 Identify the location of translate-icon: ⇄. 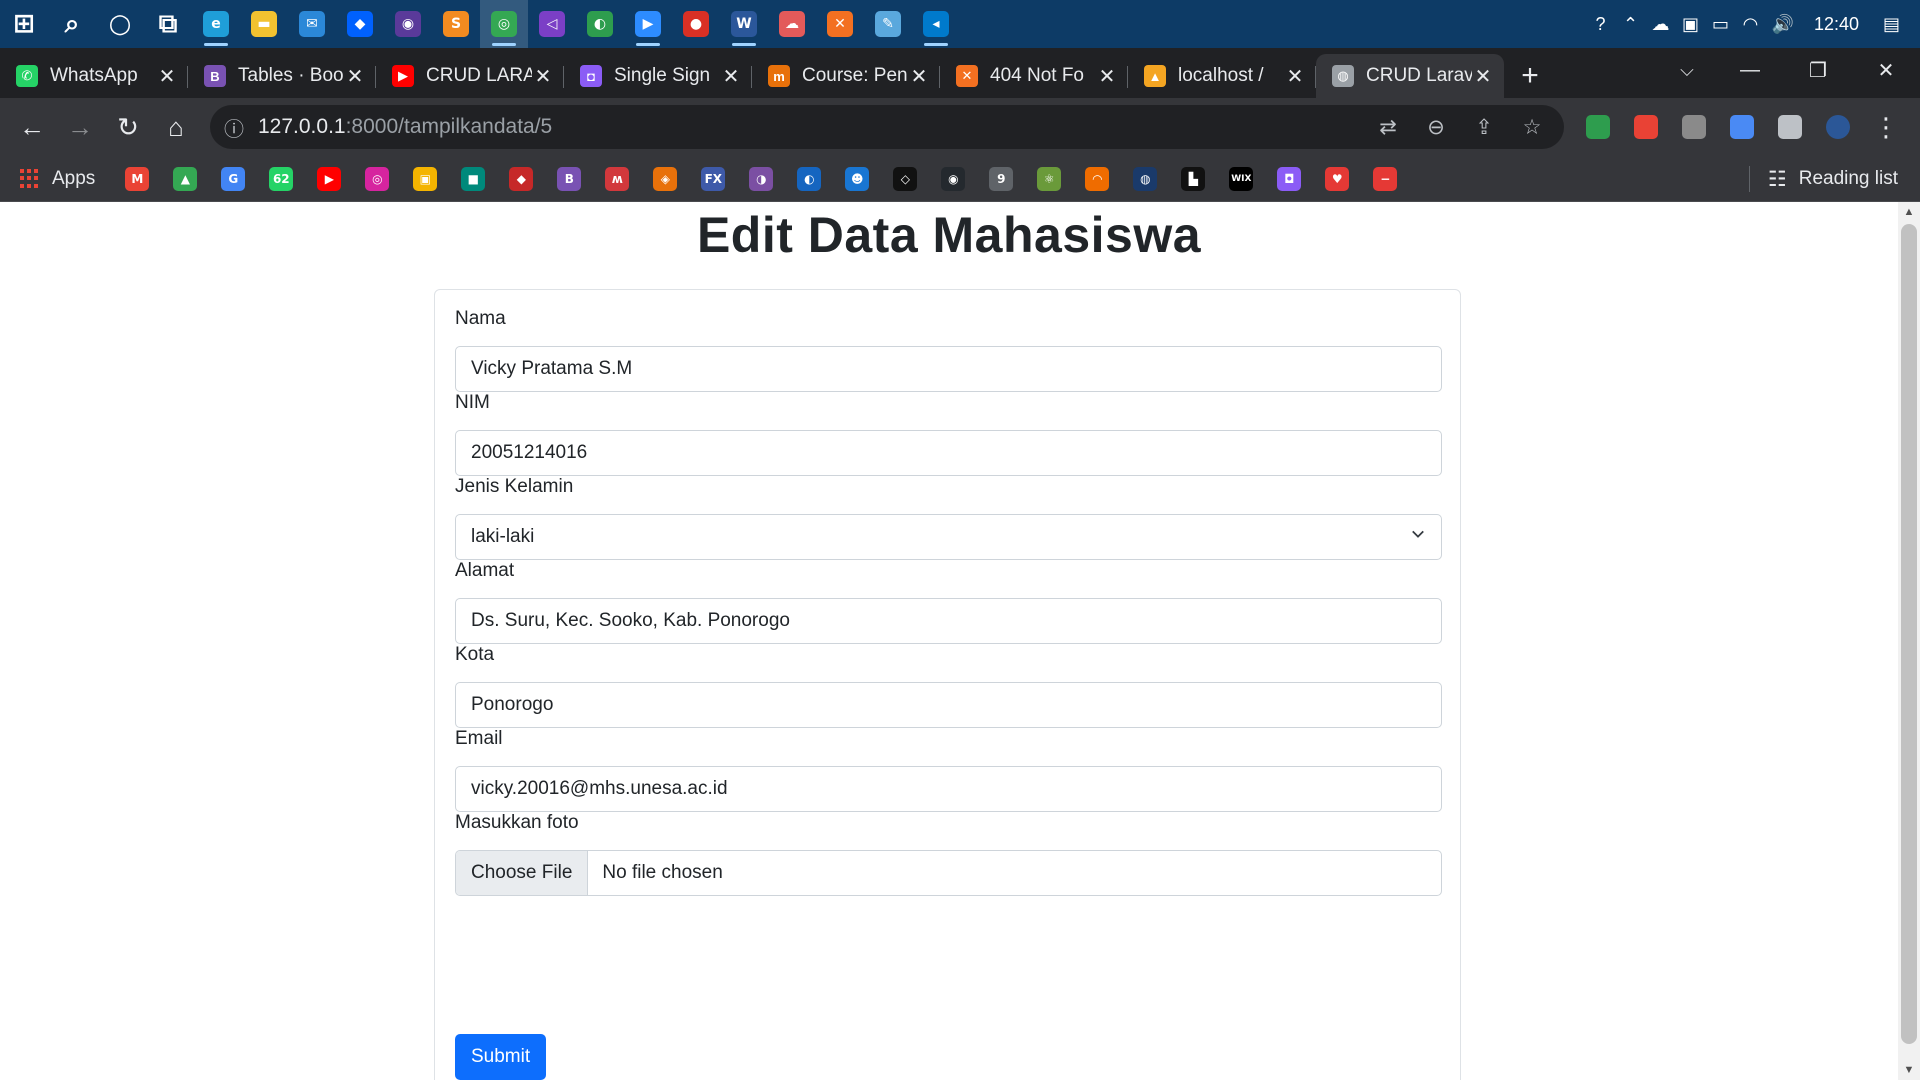
(1388, 127).